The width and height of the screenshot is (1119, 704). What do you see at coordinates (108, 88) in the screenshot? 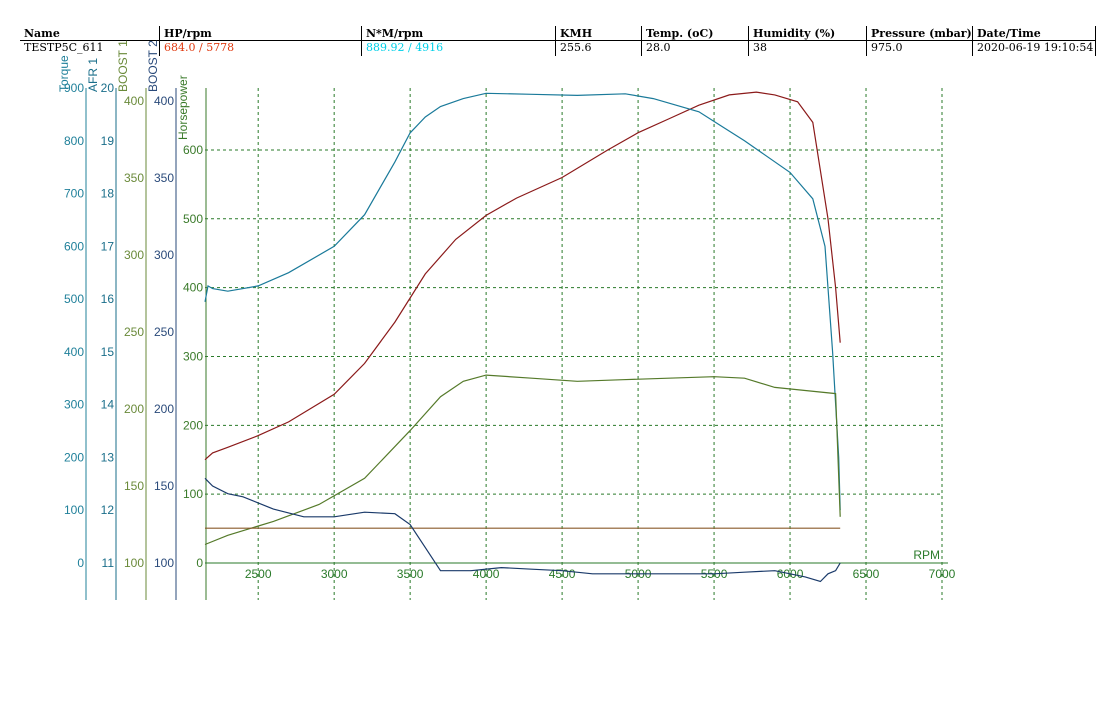
I see `axis-tick-label: 20` at bounding box center [108, 88].